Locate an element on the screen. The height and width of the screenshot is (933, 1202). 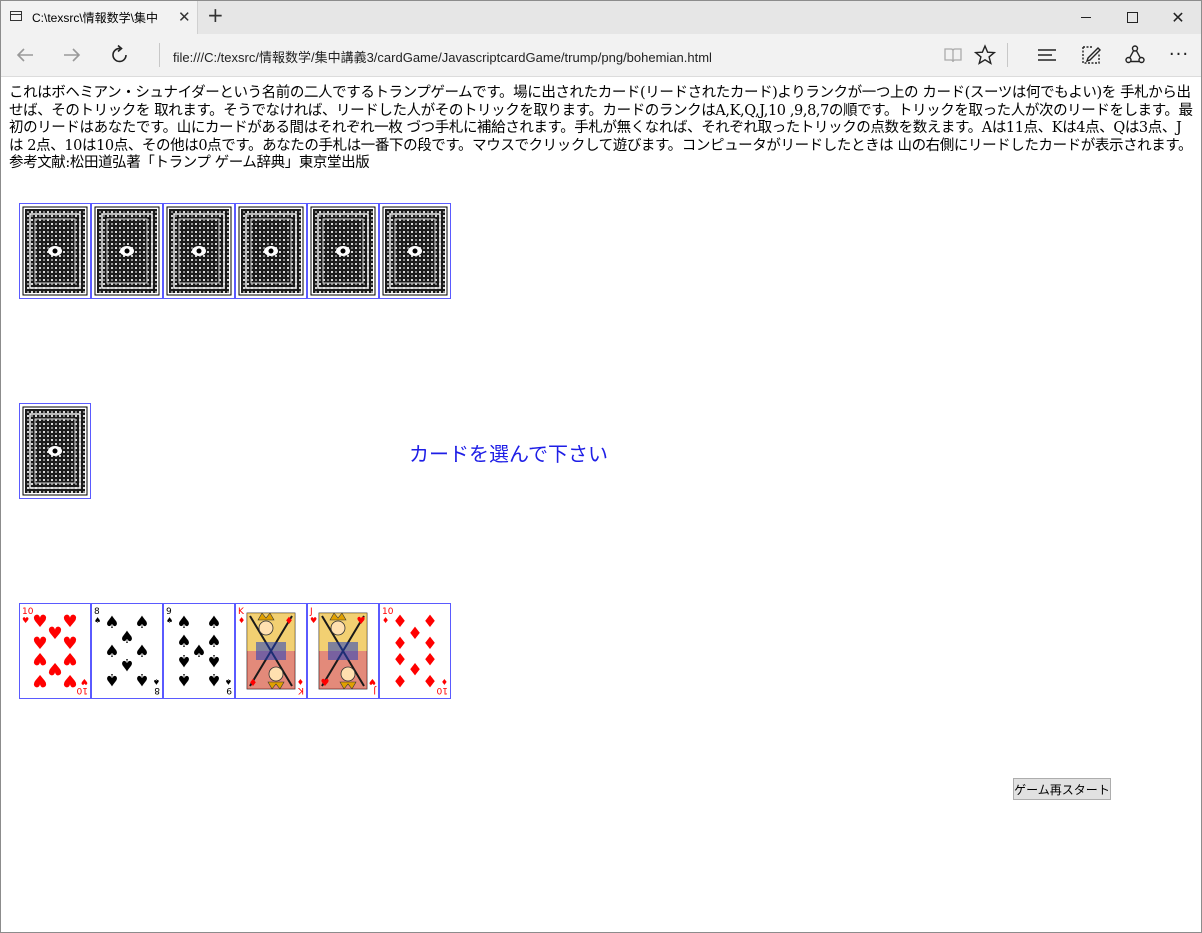
book-icon is located at coordinates (953, 55).